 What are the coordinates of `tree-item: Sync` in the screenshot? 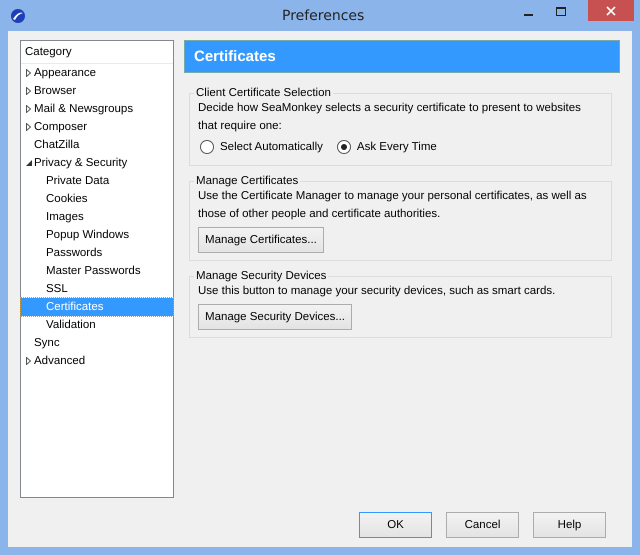 It's located at (47, 343).